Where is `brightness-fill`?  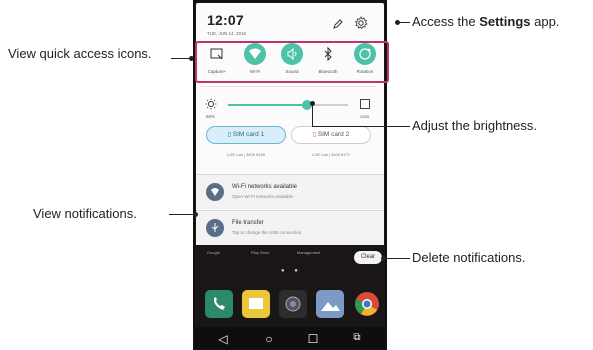 brightness-fill is located at coordinates (268, 105).